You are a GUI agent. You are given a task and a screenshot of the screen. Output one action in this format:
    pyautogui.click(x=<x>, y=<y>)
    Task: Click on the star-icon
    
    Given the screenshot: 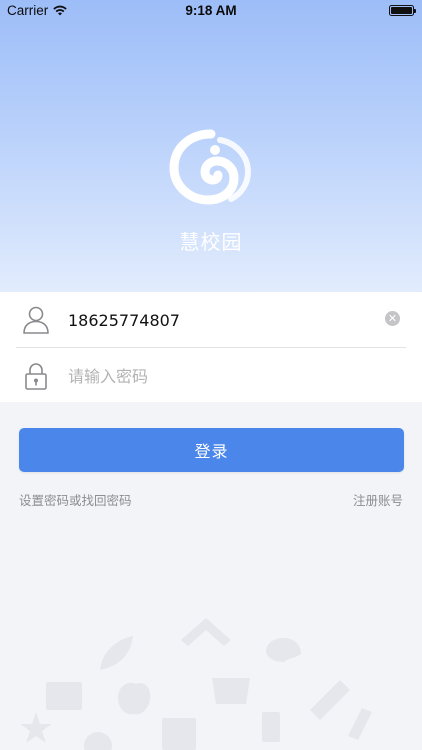 What is the action you would take?
    pyautogui.click(x=36, y=727)
    